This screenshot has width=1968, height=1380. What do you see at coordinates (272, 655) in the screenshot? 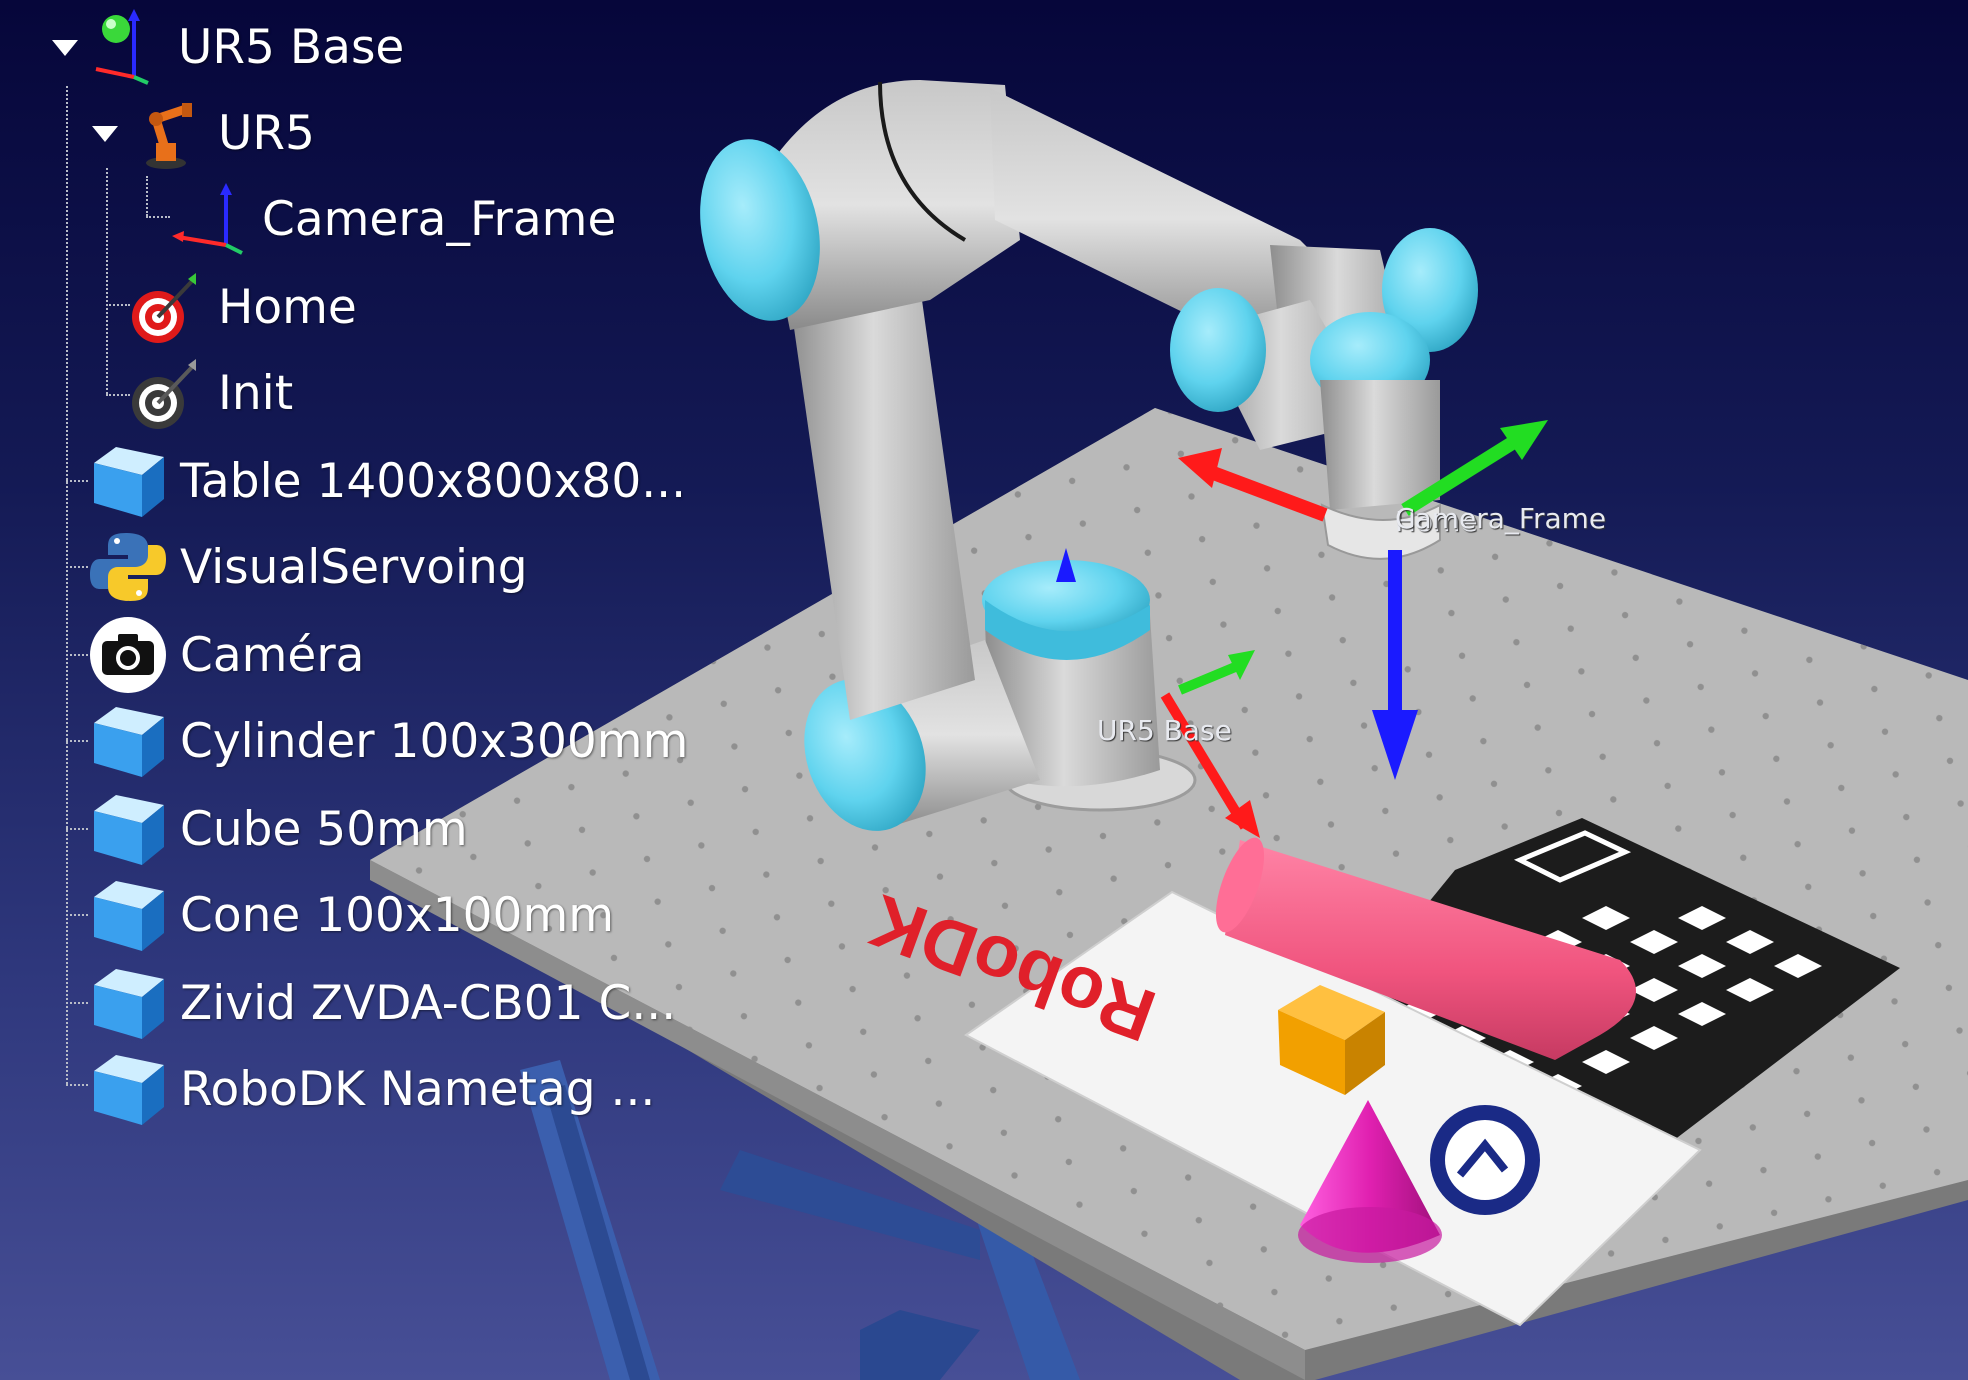
I see `tree-item-label: Caméra` at bounding box center [272, 655].